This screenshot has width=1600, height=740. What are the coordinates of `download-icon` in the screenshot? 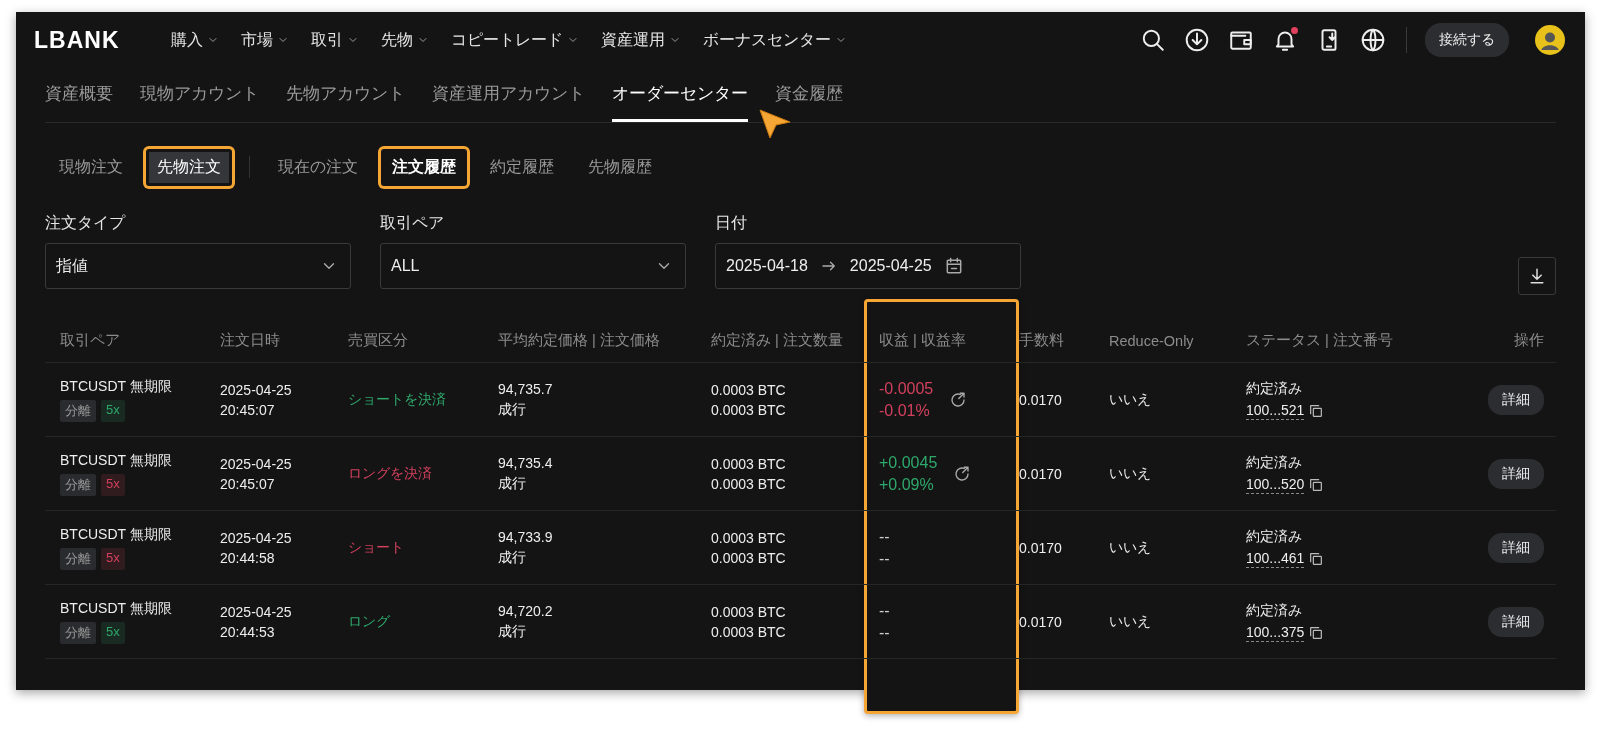 It's located at (1537, 276).